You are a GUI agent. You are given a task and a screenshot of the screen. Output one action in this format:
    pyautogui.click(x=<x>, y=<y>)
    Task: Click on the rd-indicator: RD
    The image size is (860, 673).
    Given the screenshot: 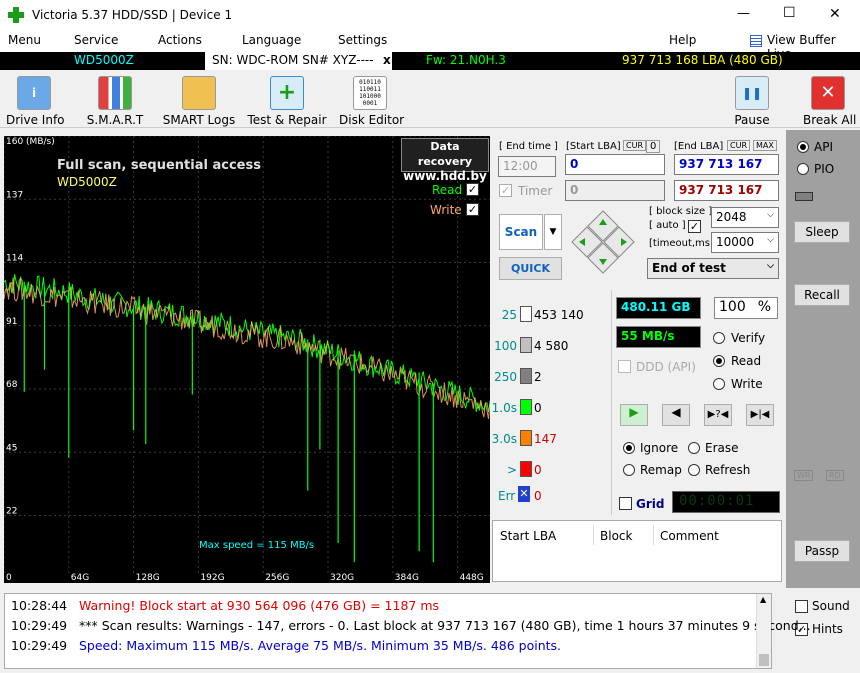 What is the action you would take?
    pyautogui.click(x=835, y=475)
    